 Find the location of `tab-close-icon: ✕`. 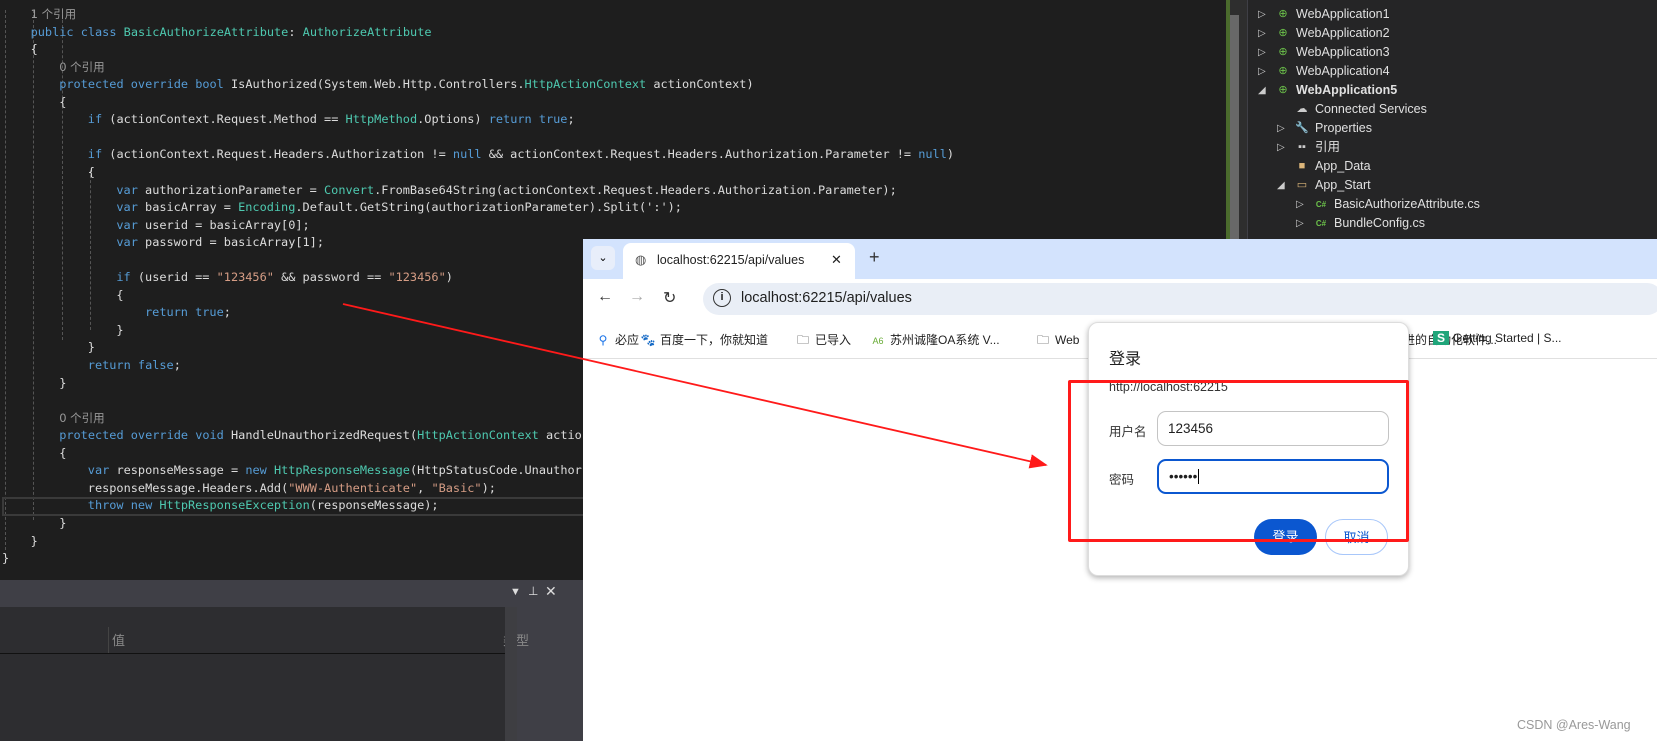

tab-close-icon: ✕ is located at coordinates (836, 260).